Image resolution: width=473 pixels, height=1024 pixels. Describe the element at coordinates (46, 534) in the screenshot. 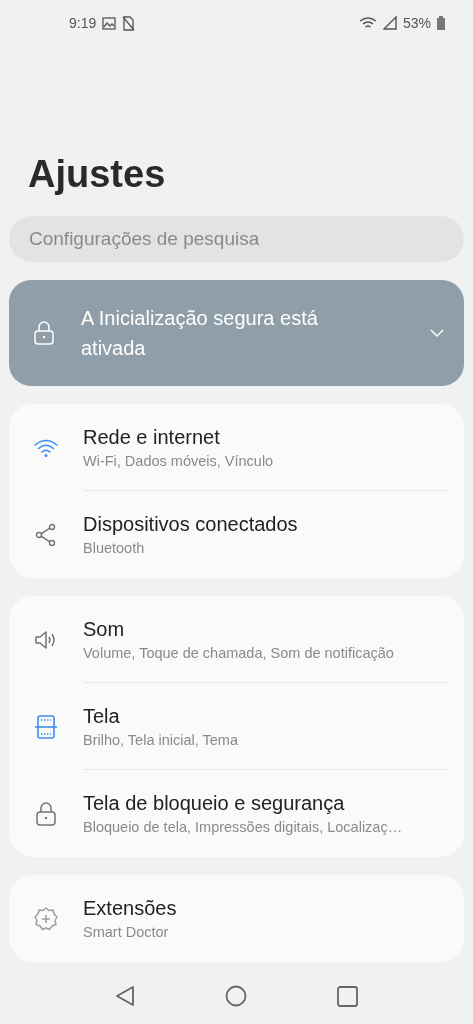

I see `share-icon` at that location.